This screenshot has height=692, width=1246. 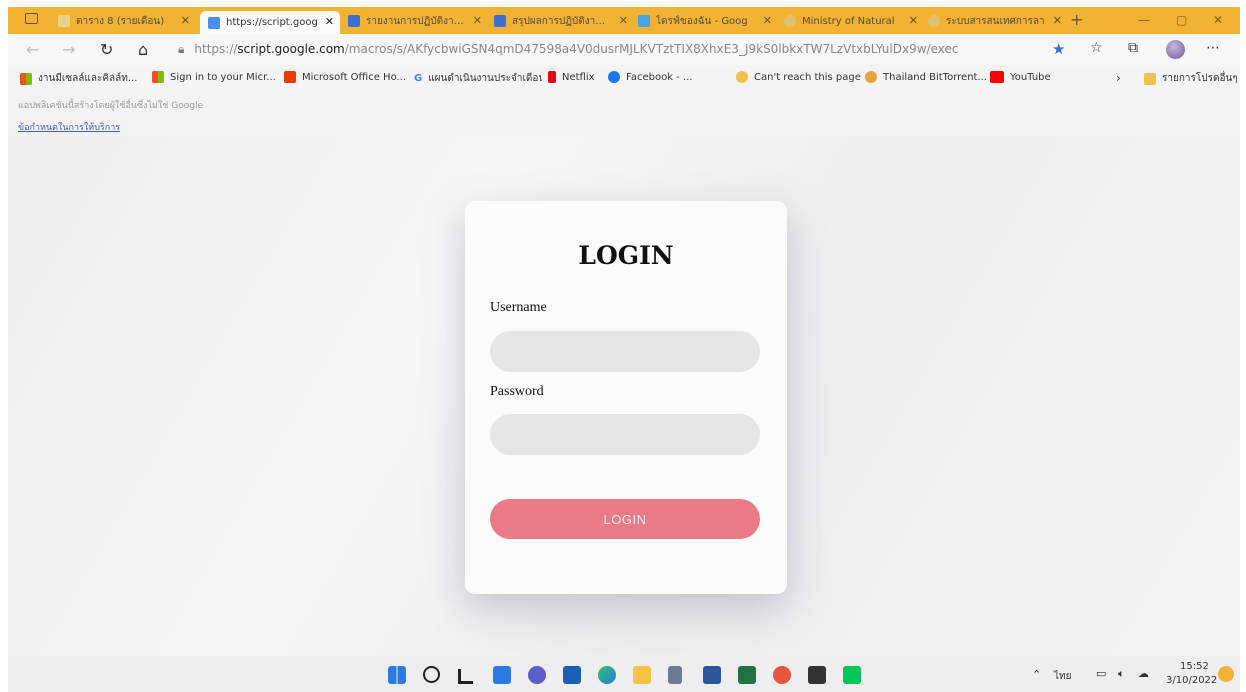 What do you see at coordinates (1062, 676) in the screenshot?
I see `input-language: ไทย` at bounding box center [1062, 676].